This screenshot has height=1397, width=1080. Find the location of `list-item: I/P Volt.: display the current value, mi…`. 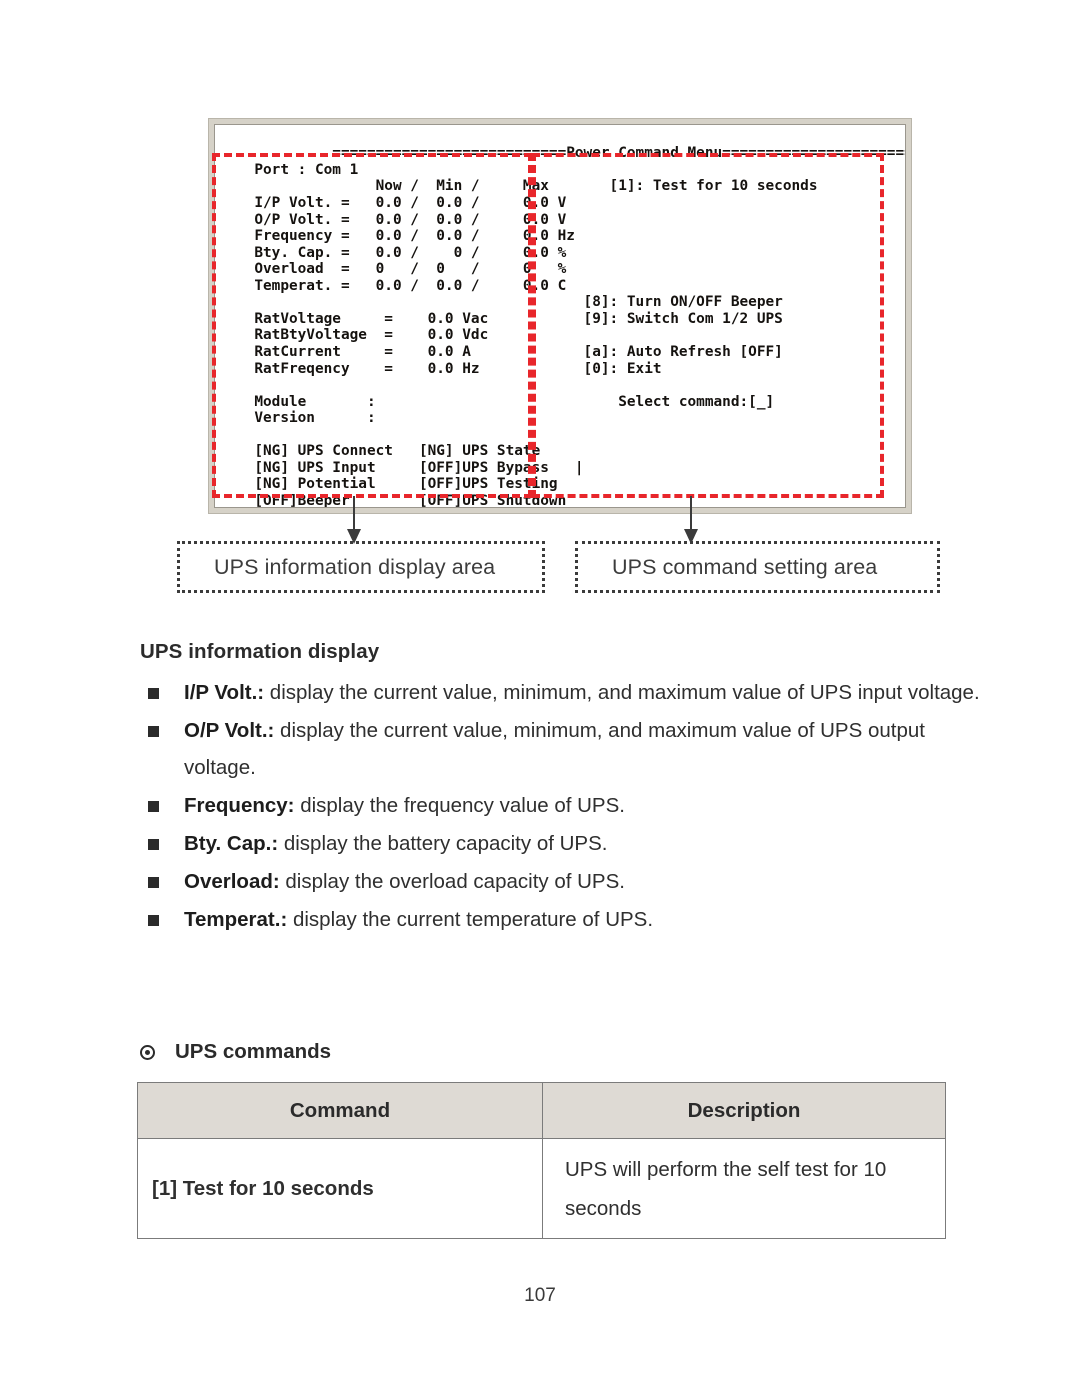

list-item: I/P Volt.: display the current value, mi… is located at coordinates (560, 692).